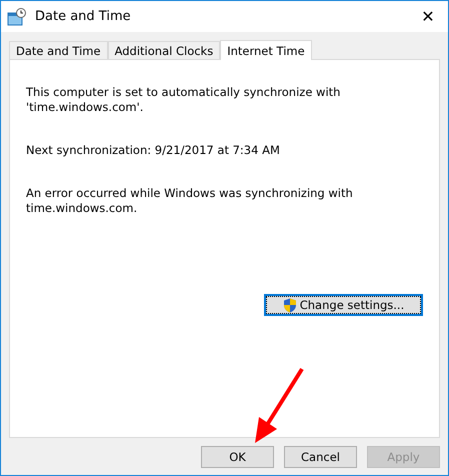 This screenshot has height=476, width=449. What do you see at coordinates (164, 50) in the screenshot?
I see `tab: Additional Clocks` at bounding box center [164, 50].